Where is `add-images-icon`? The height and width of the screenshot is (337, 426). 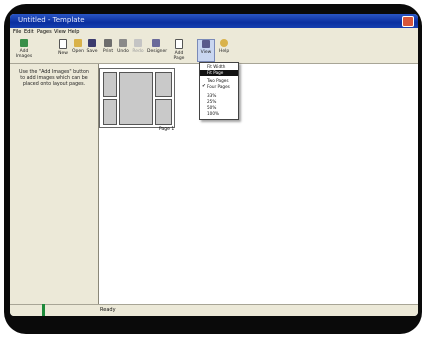
add-images-icon is located at coordinates (24, 43).